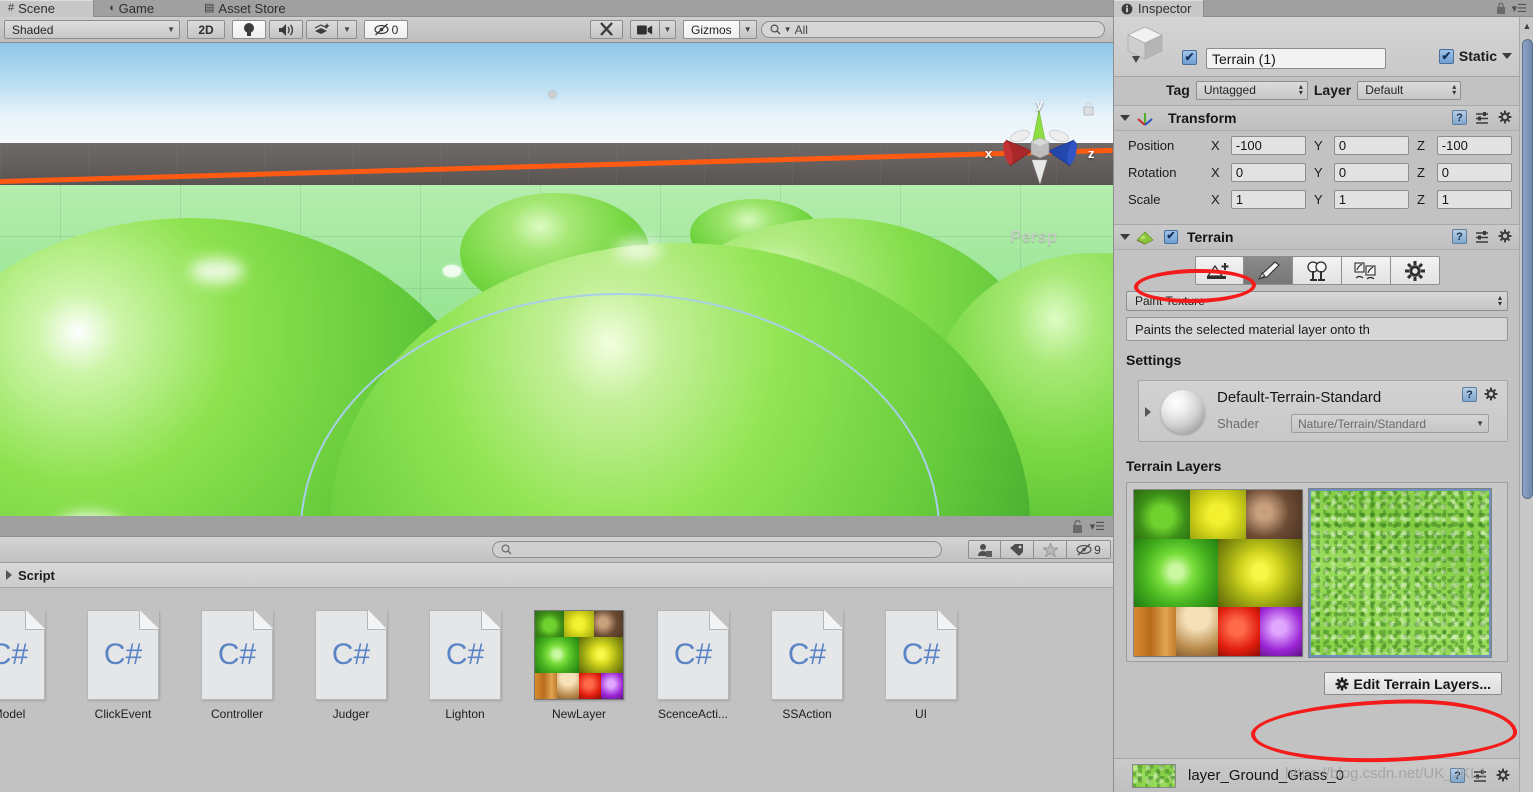  I want to click on rotation-y-input: 0, so click(1371, 172).